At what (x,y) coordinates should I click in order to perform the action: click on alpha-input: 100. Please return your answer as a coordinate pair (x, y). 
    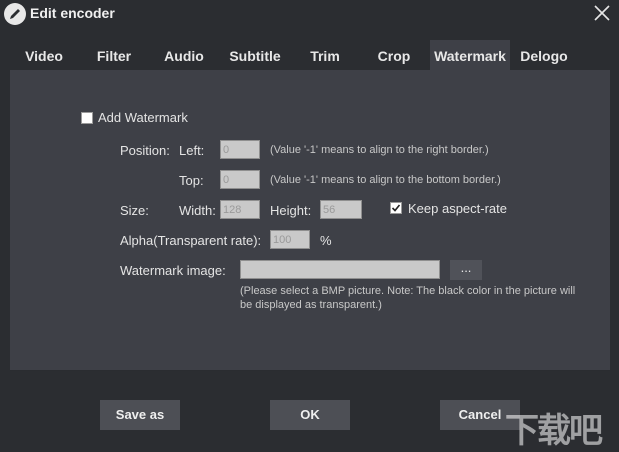
    Looking at the image, I should click on (290, 239).